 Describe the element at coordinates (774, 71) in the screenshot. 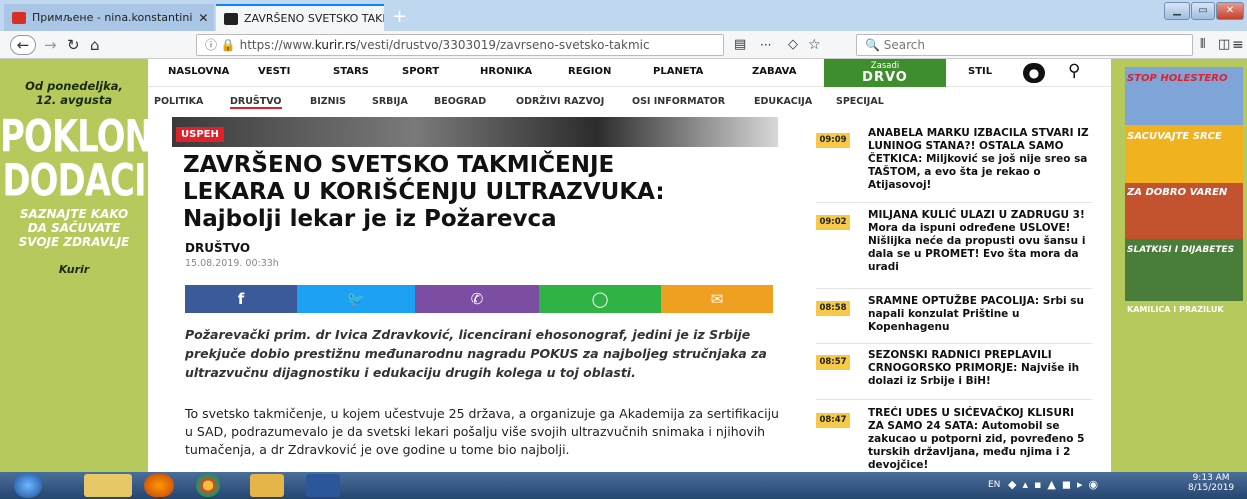

I see `nav-zabava: ZABAVA` at that location.